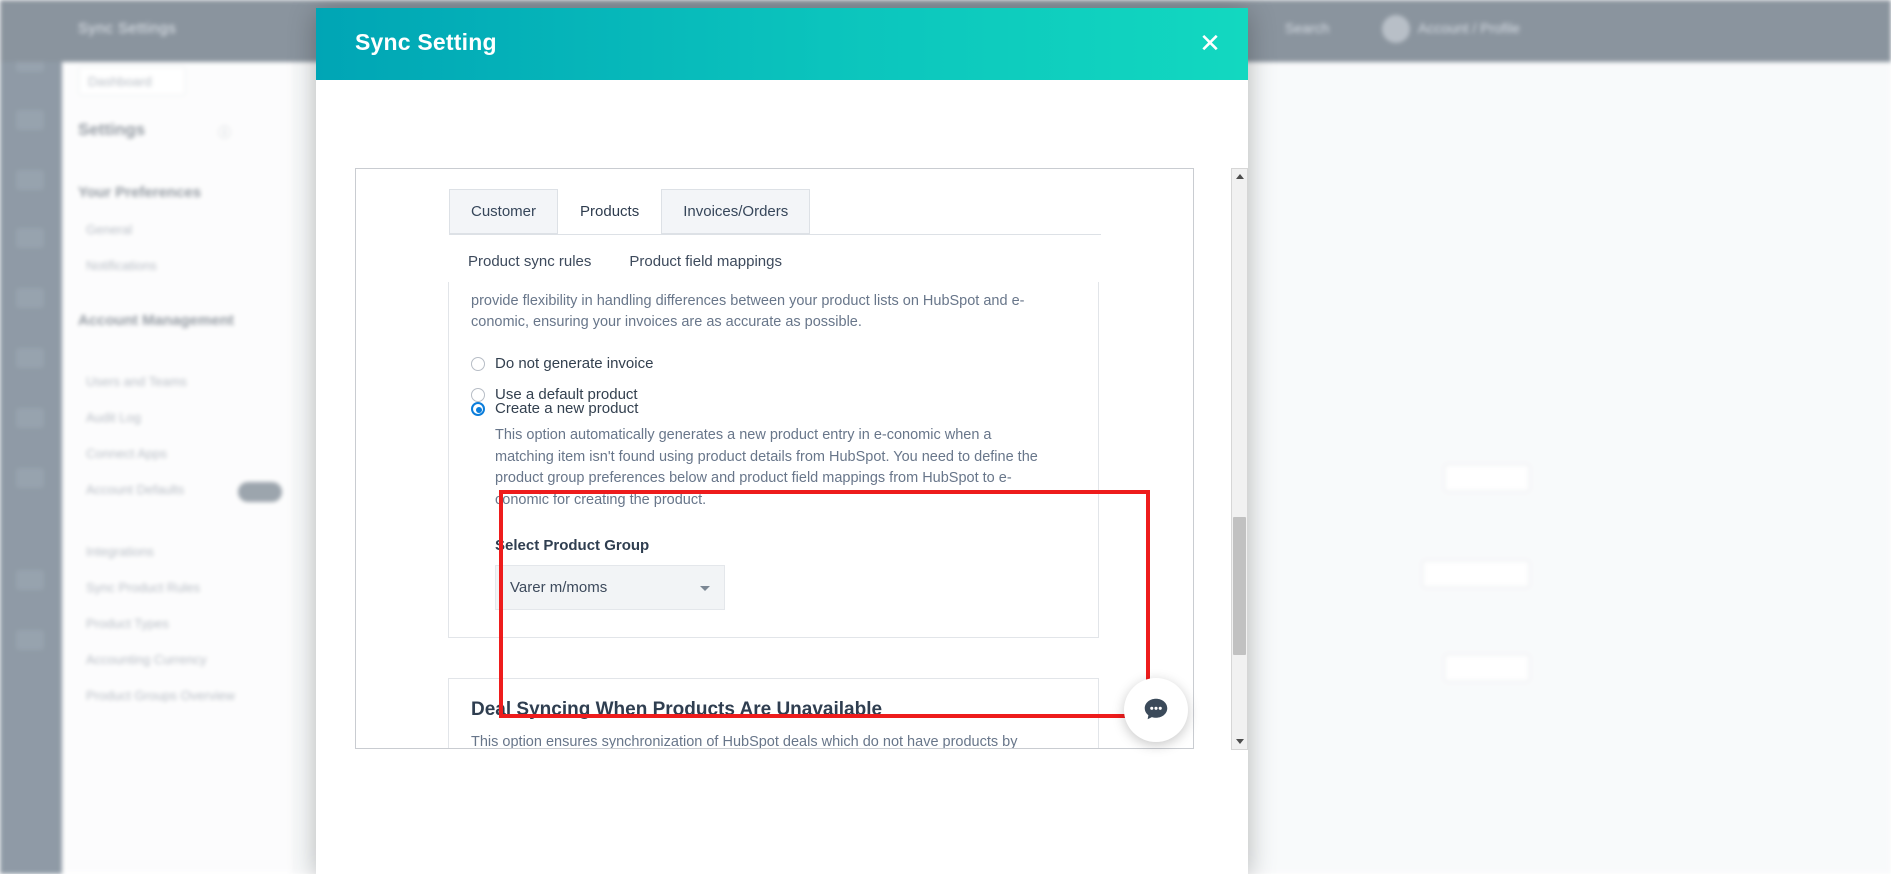  Describe the element at coordinates (143, 587) in the screenshot. I see `sidebar-item-sync-product-rules: Sync Product Rules` at that location.